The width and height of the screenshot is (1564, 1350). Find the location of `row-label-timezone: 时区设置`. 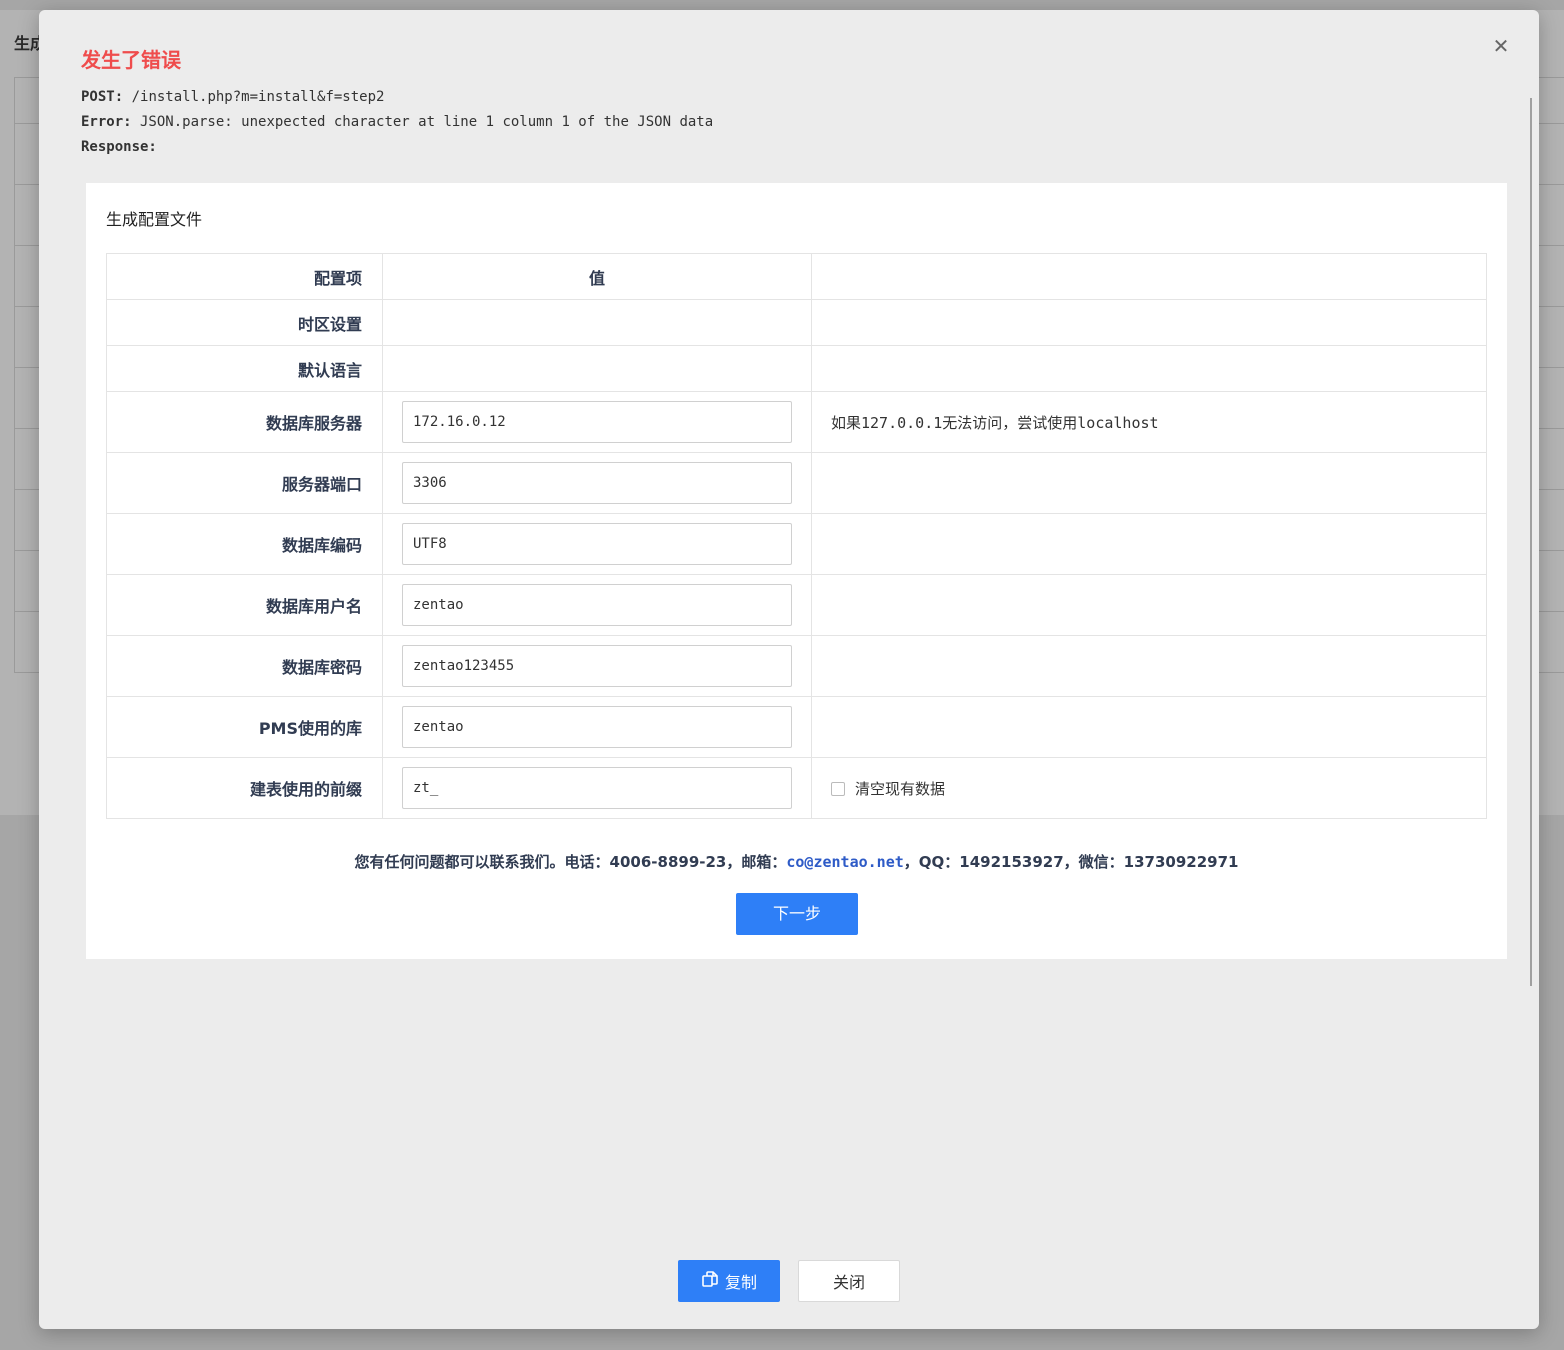

row-label-timezone: 时区设置 is located at coordinates (244, 322).